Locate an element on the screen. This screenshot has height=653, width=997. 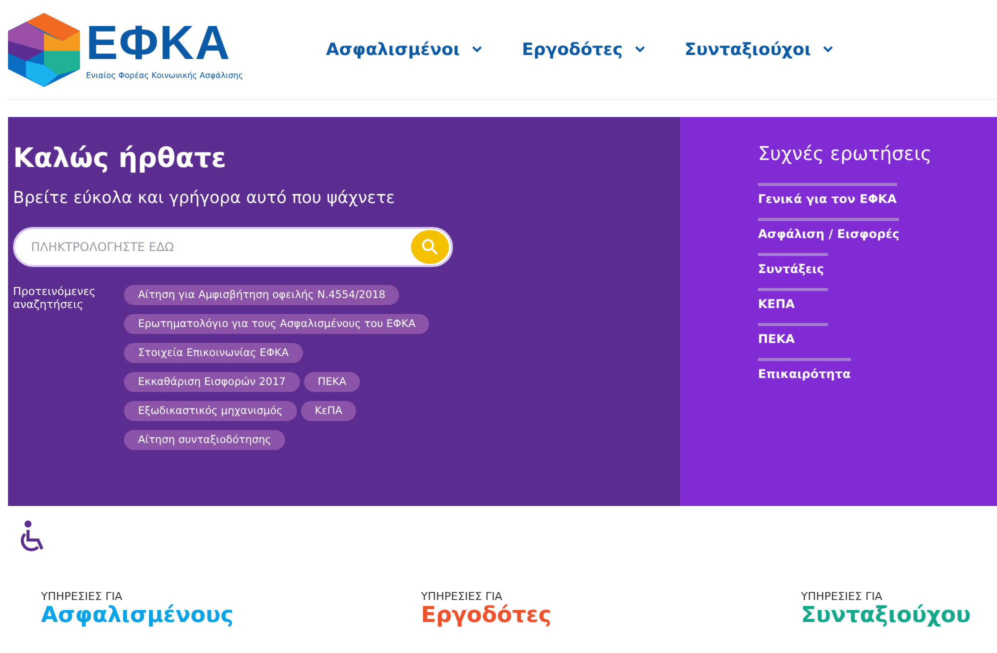
suggestion-chip: Εκκαθάριση Εισφορών 2017 is located at coordinates (212, 382).